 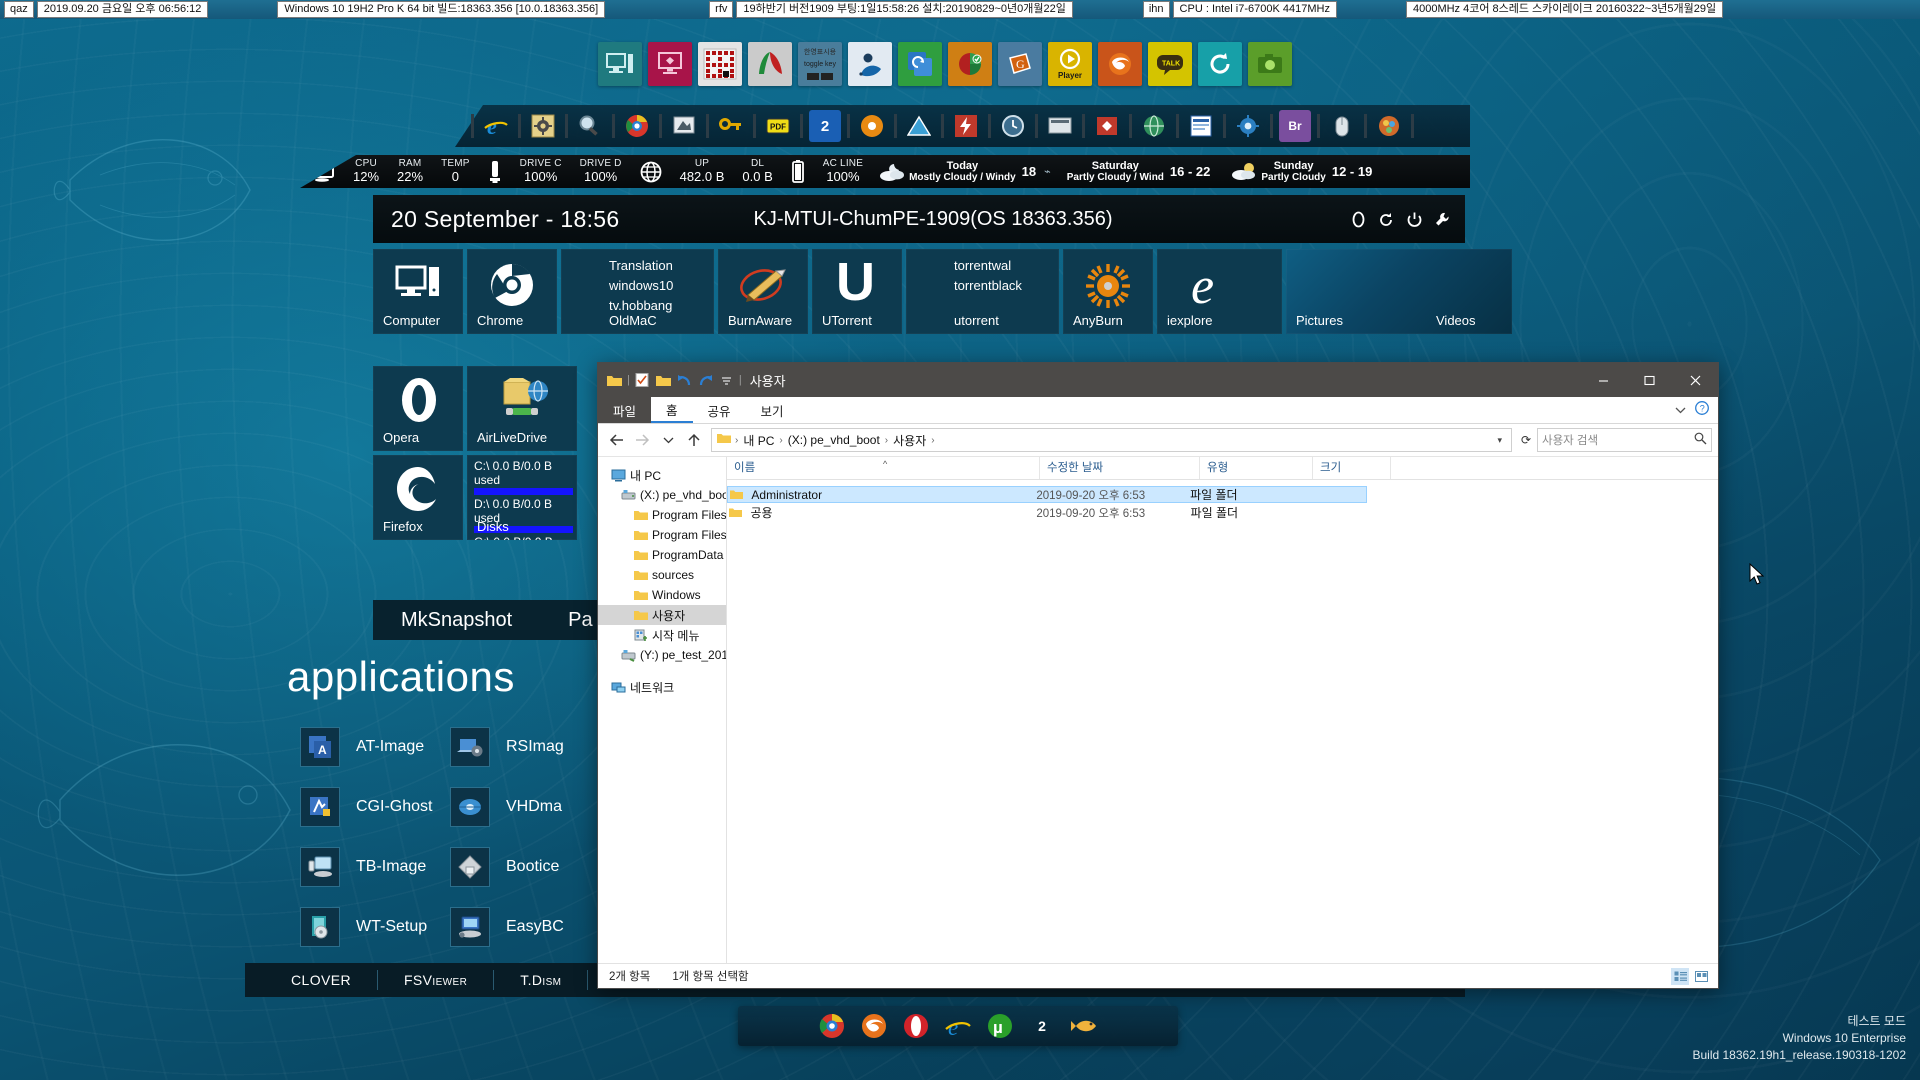 What do you see at coordinates (1120, 468) in the screenshot?
I see `col-date: 수정한 날짜` at bounding box center [1120, 468].